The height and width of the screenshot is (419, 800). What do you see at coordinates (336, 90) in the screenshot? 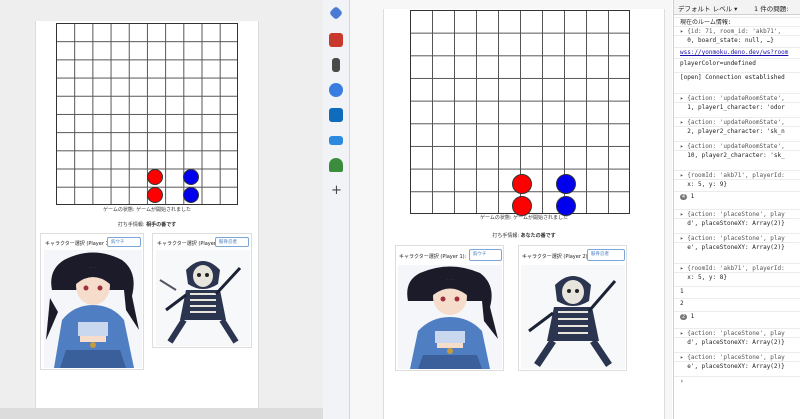
I see `gear-app-icon` at bounding box center [336, 90].